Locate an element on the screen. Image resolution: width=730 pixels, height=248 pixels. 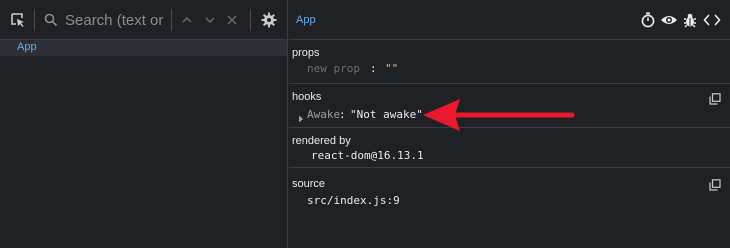
code-icon is located at coordinates (712, 20).